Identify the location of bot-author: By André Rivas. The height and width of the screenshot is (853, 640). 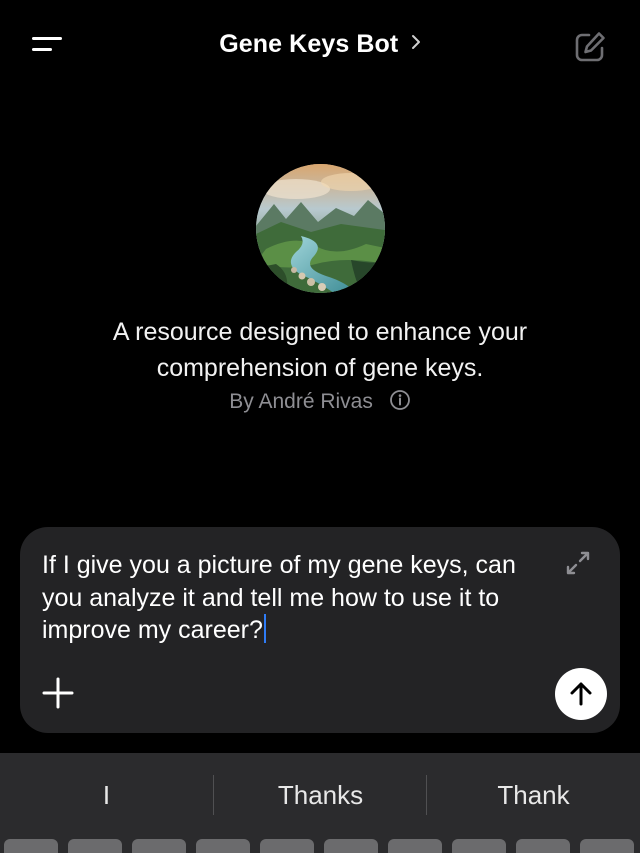
(320, 401).